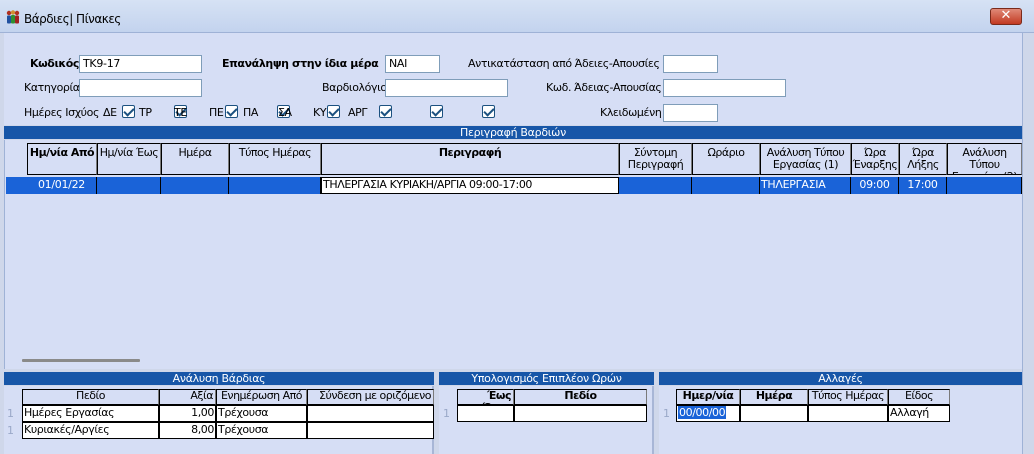 The image size is (1034, 454). Describe the element at coordinates (805, 185) in the screenshot. I see `shift-row-worktype1: ΤΗΛΕΡΓΑΣΙΑ` at that location.